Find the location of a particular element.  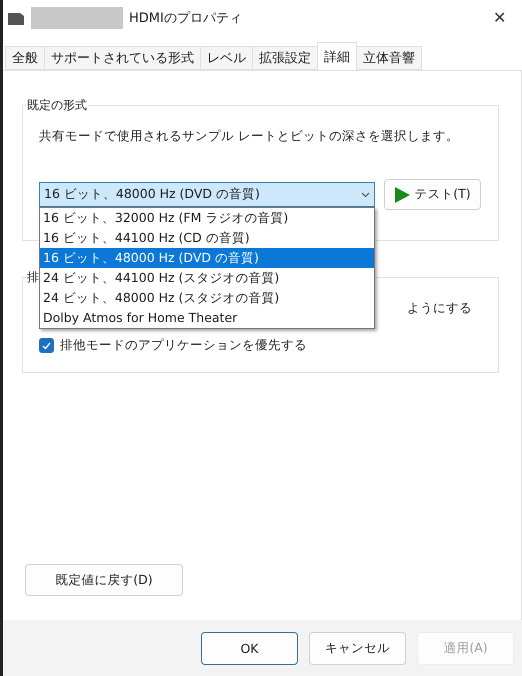

checkbox-label: 排他モードのアプリケーションを優先する is located at coordinates (183, 345).